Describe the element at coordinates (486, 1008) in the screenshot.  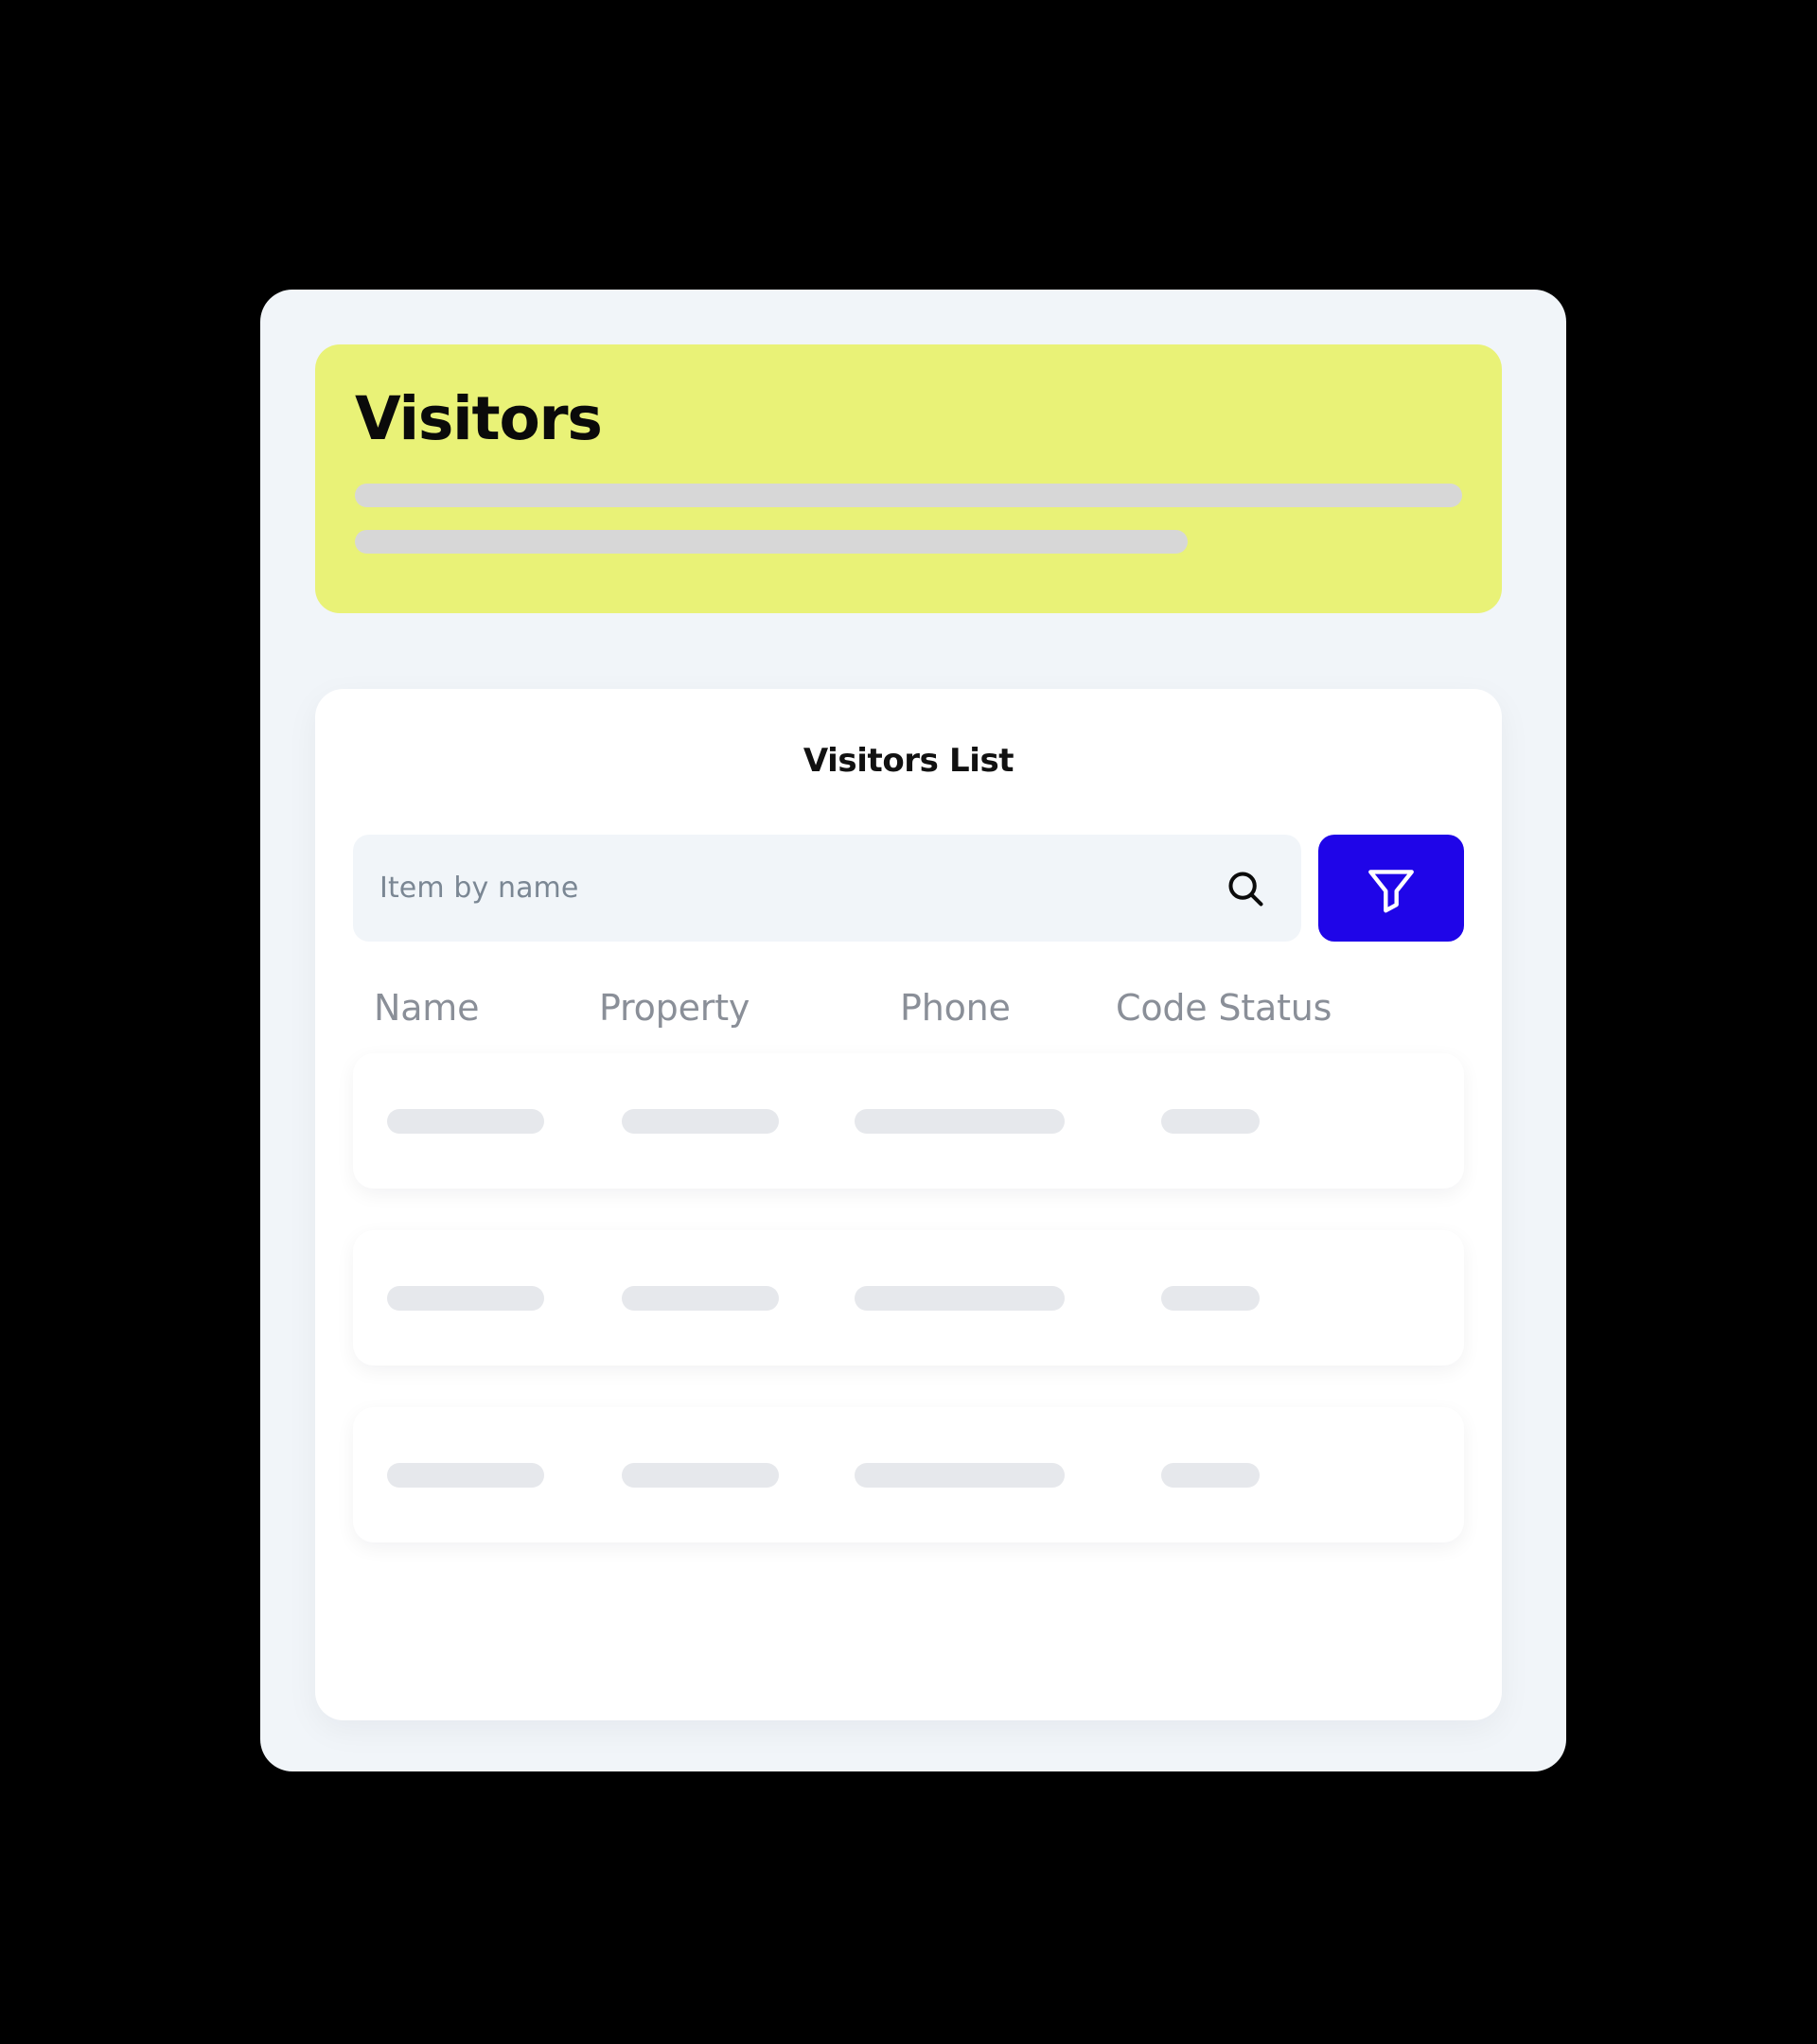
I see `column-header-name: Name` at that location.